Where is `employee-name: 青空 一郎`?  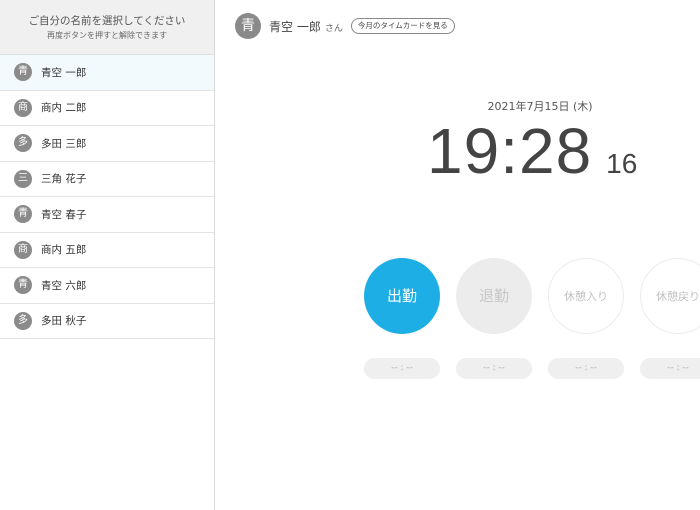
employee-name: 青空 一郎 is located at coordinates (64, 72).